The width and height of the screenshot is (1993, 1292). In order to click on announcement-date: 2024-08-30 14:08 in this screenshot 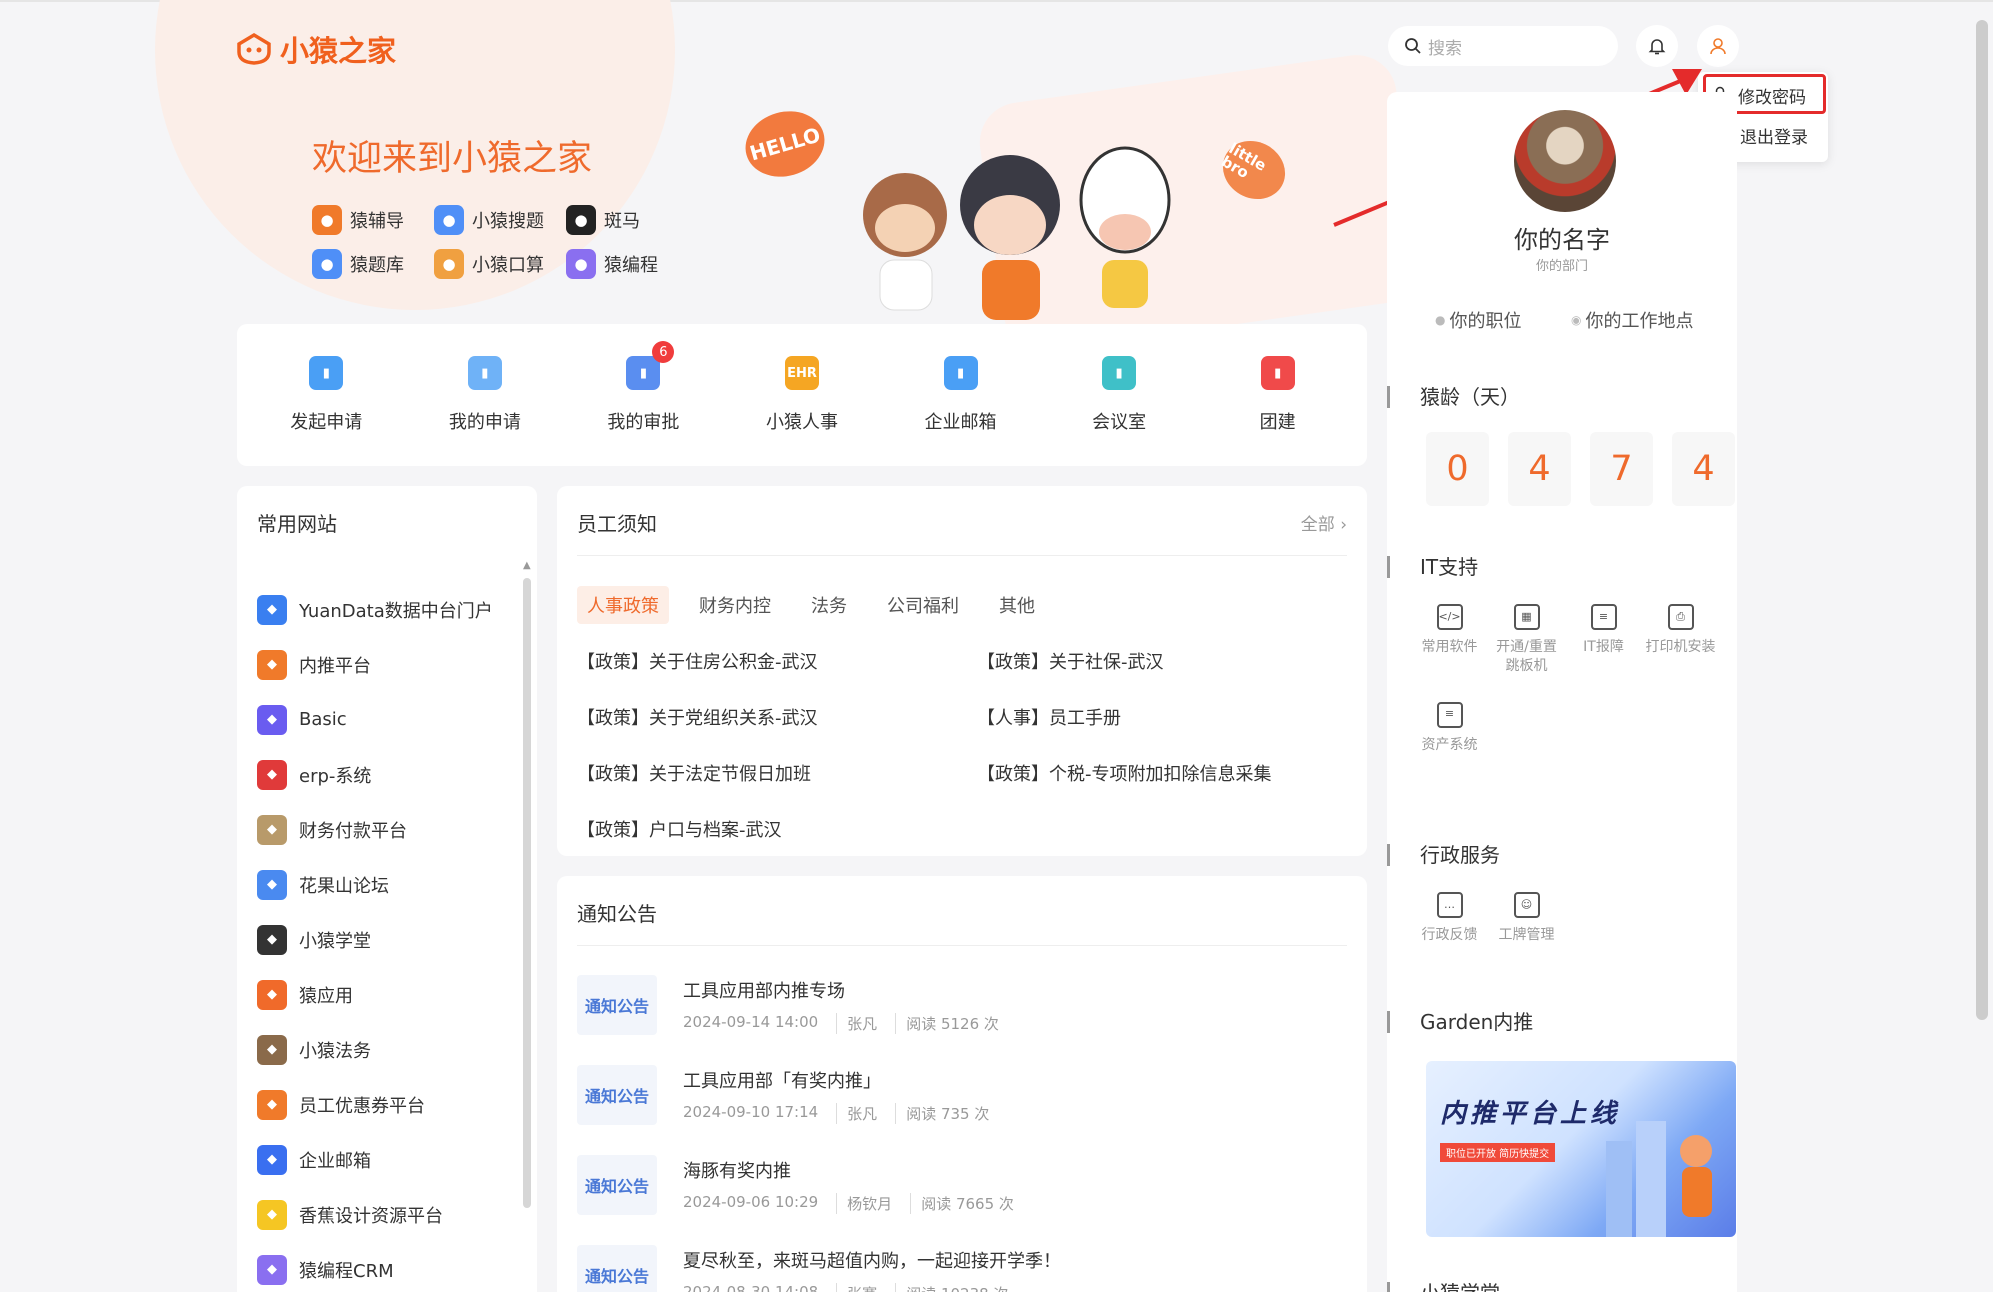, I will do `click(751, 1287)`.